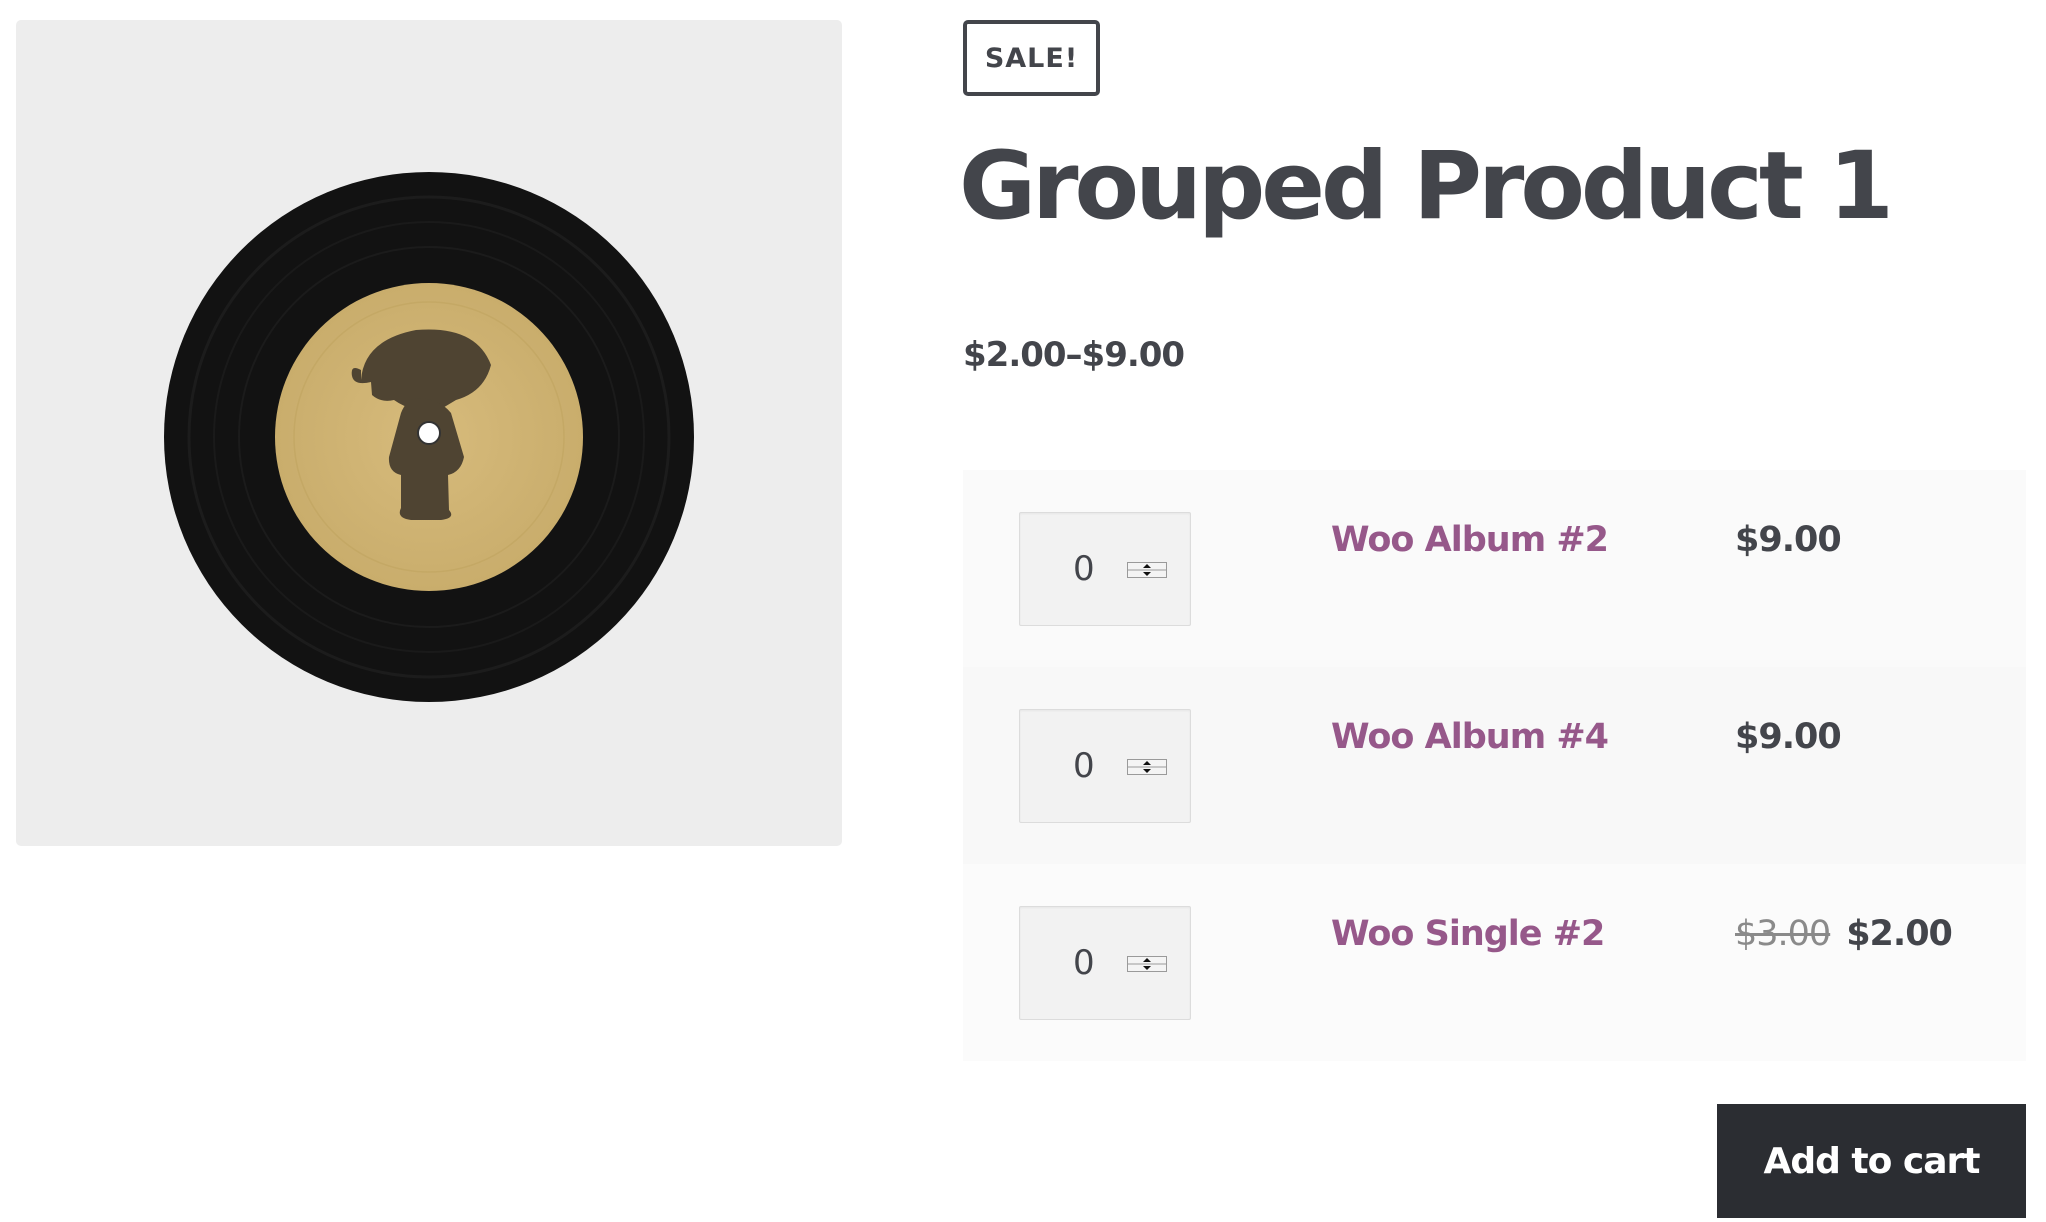 The width and height of the screenshot is (2046, 1222). I want to click on add-to-cart-button: Add to cart, so click(1871, 1161).